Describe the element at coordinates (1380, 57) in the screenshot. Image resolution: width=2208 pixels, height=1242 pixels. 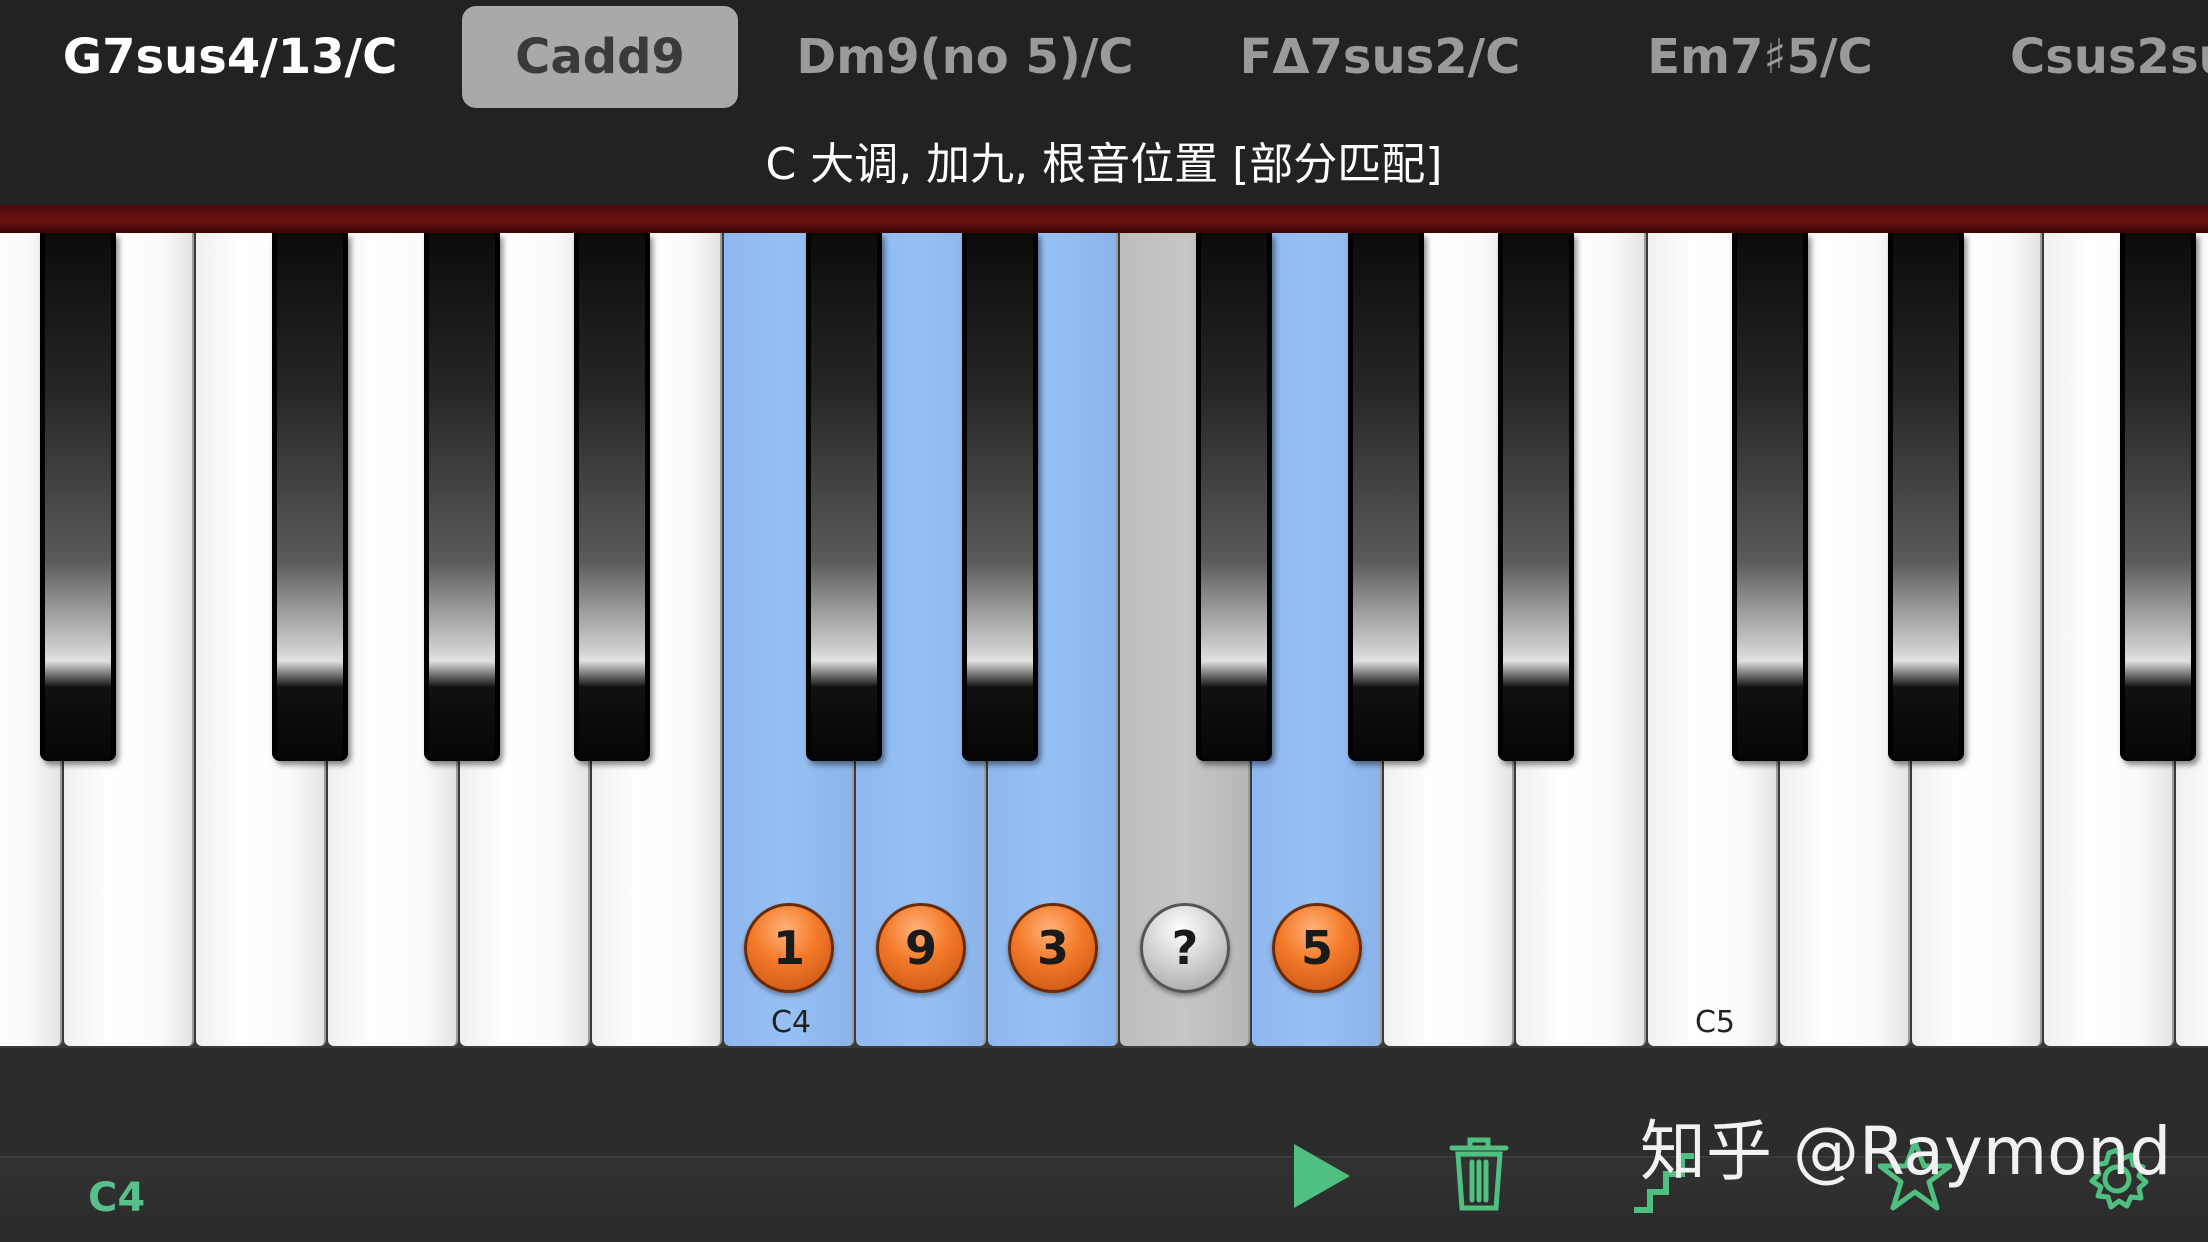
I see `chord-tab-fmaj7sus2-c: FΔ7sus2/C` at that location.